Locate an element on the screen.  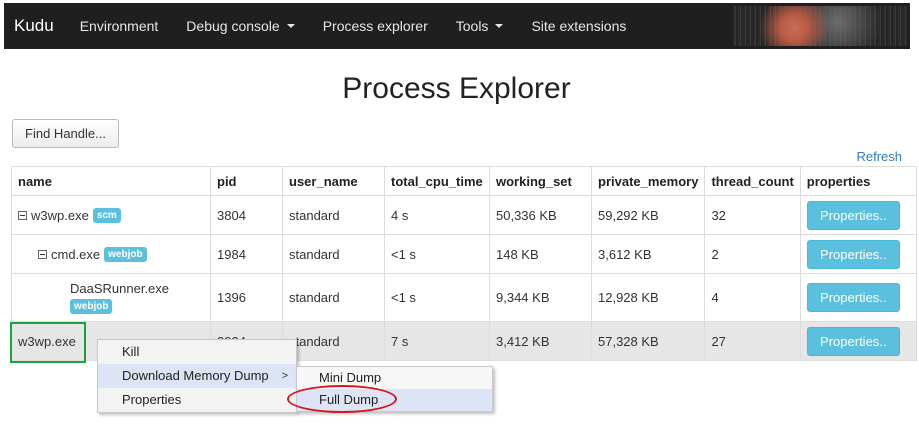
cpu-time-cell: 4 s is located at coordinates (437, 215).